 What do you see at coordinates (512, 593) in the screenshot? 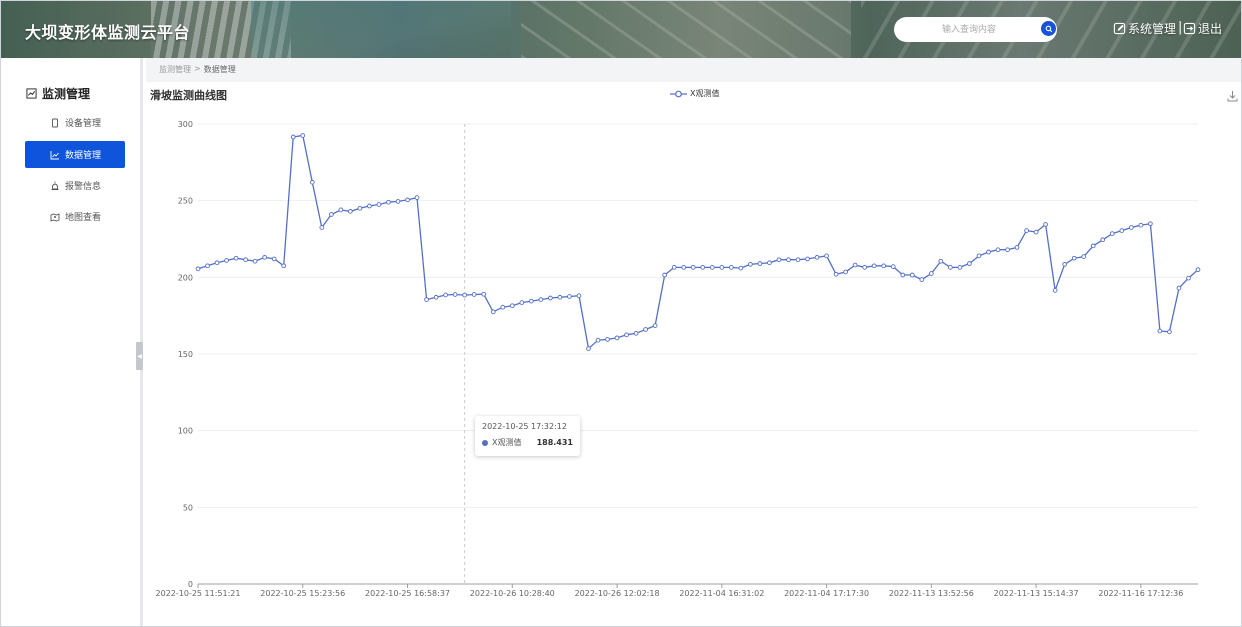
I see `x-tick-label: 2022-10-26 10:28:40` at bounding box center [512, 593].